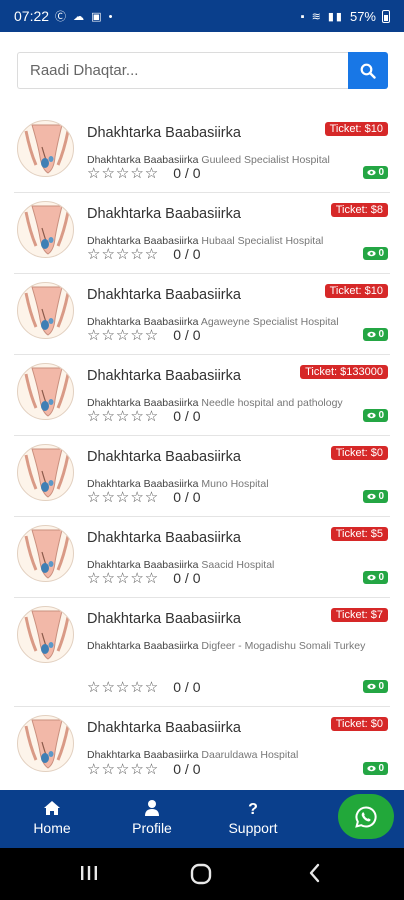  What do you see at coordinates (152, 828) in the screenshot?
I see `nav-profile-label: Profile` at bounding box center [152, 828].